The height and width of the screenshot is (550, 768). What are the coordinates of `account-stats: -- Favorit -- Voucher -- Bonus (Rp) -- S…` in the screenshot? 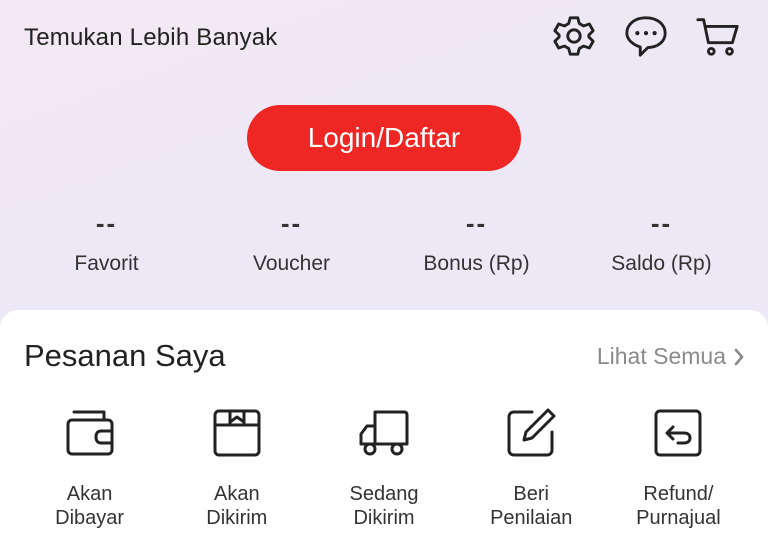 It's located at (384, 241).